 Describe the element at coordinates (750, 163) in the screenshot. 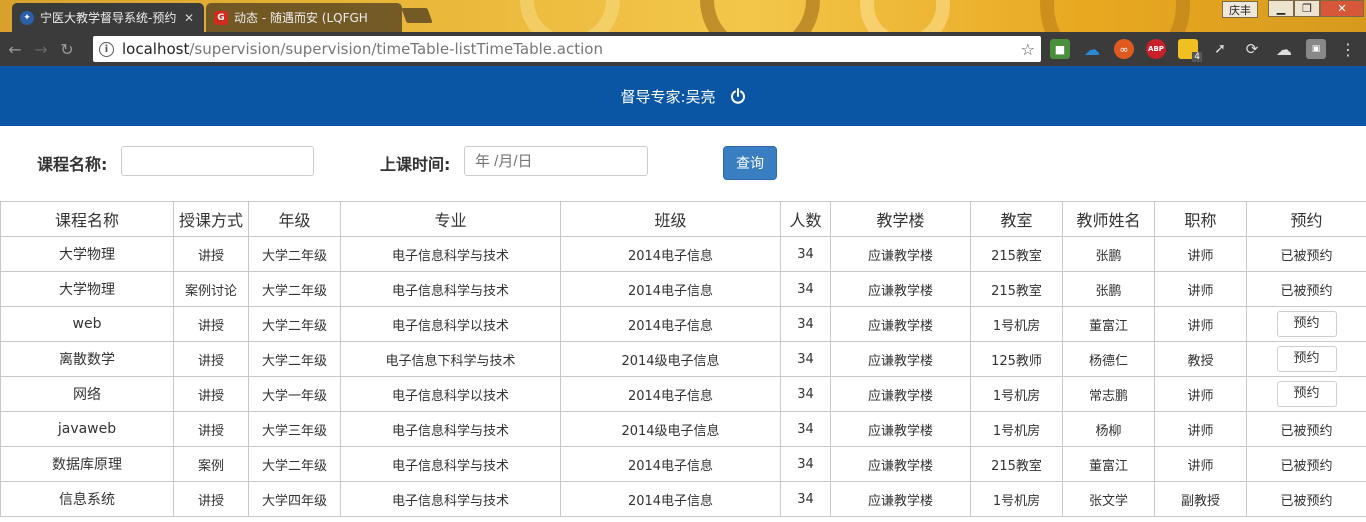

I see `query-button: 查询` at that location.